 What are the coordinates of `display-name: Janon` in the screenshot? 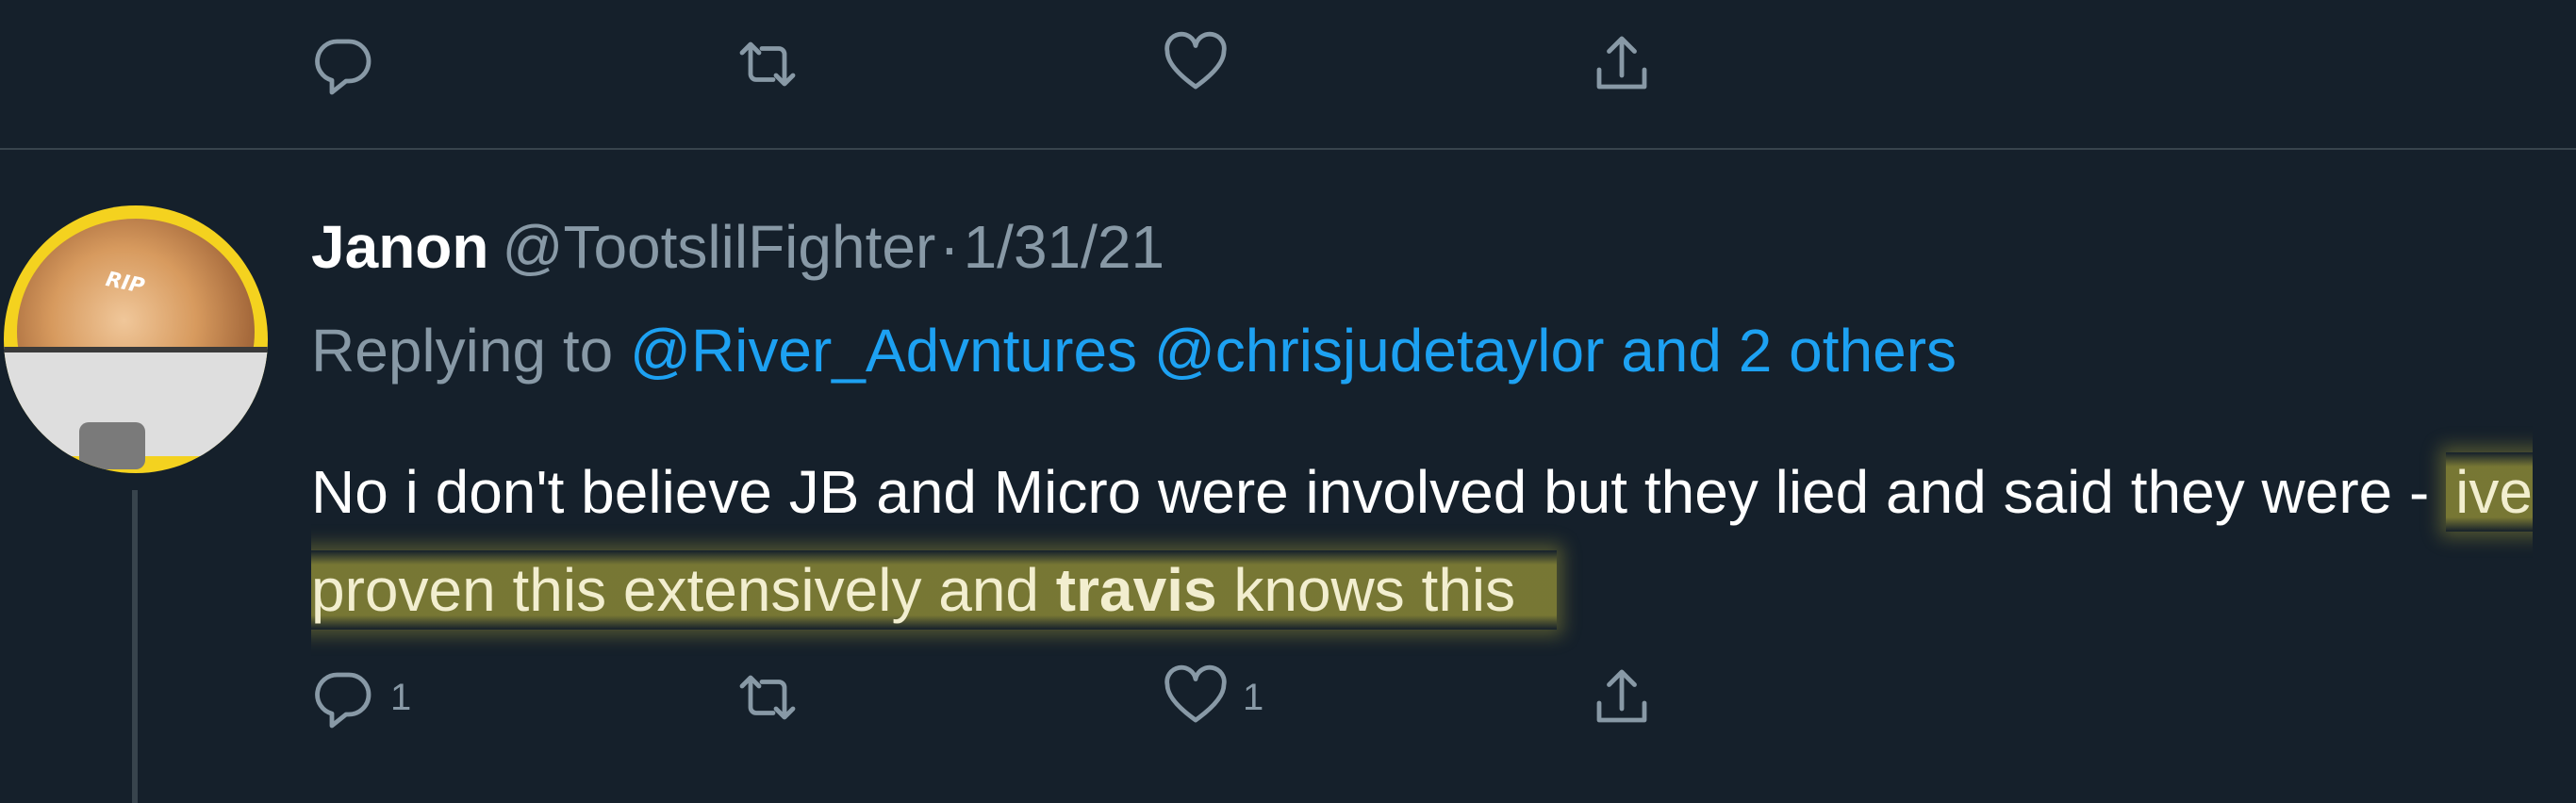 It's located at (399, 247).